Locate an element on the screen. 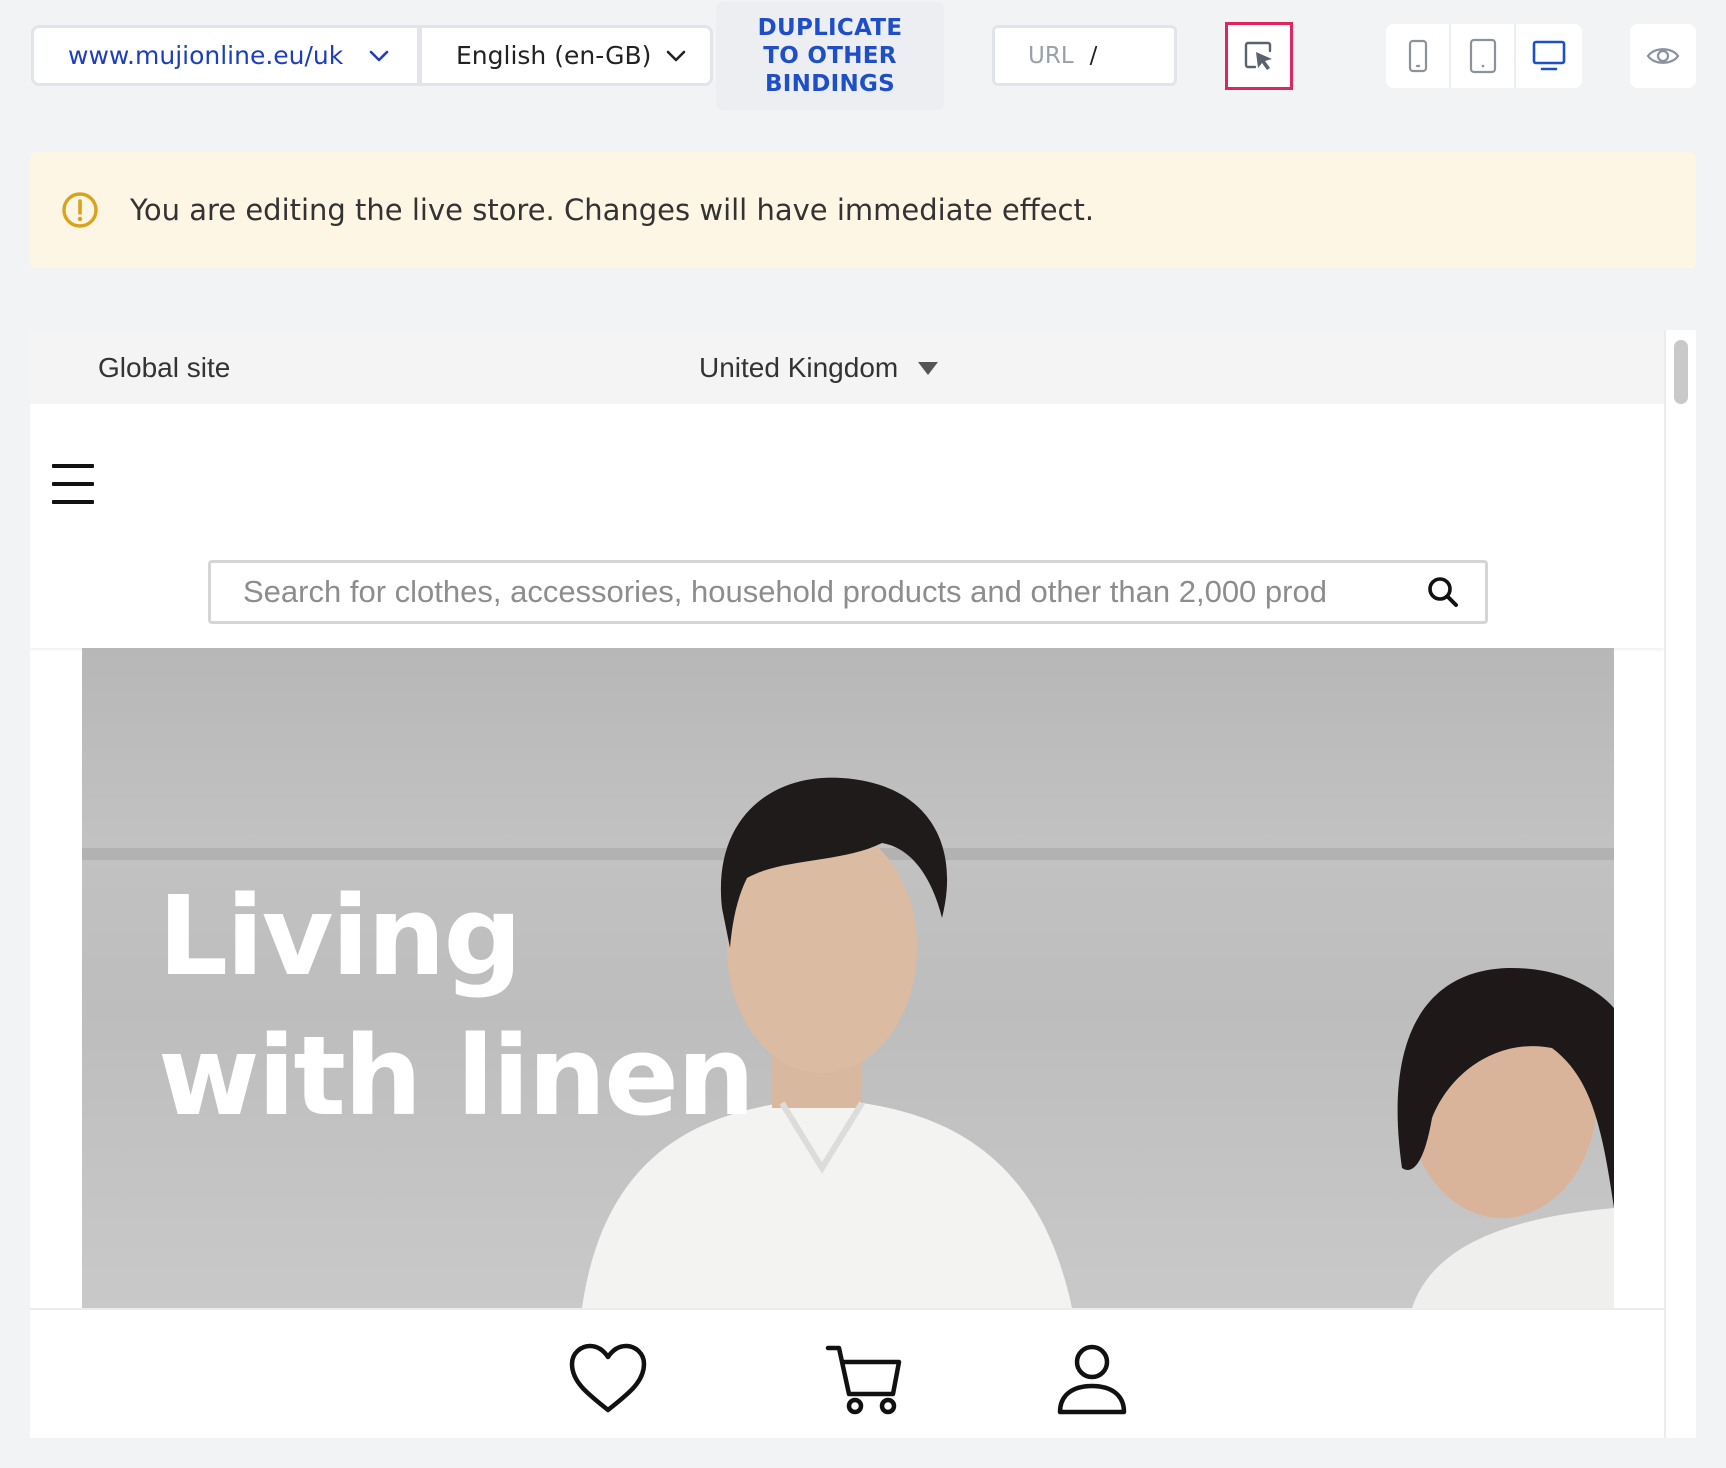 The image size is (1726, 1468). scrollbar-thumb is located at coordinates (1681, 372).